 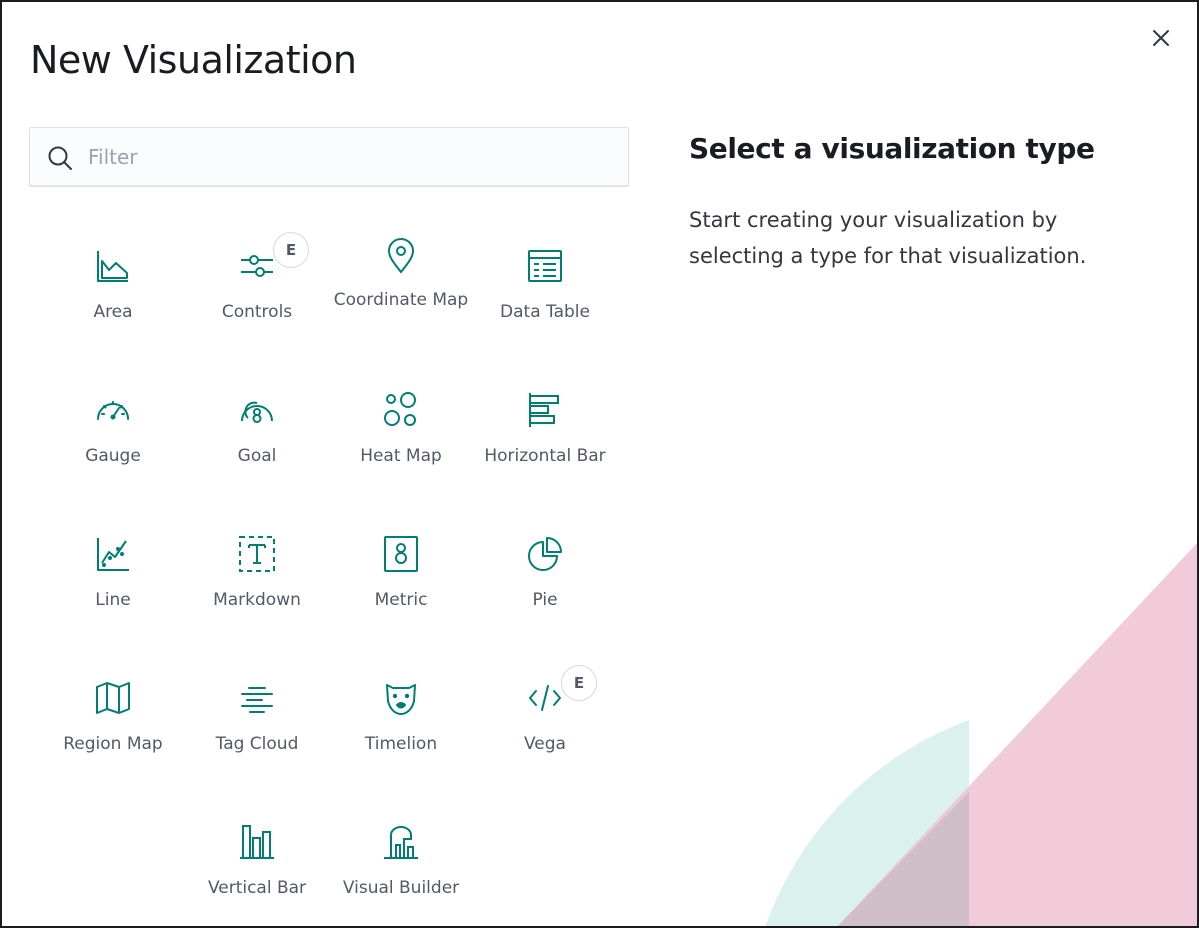 I want to click on vis-type-data-table: Data Table, so click(x=545, y=296).